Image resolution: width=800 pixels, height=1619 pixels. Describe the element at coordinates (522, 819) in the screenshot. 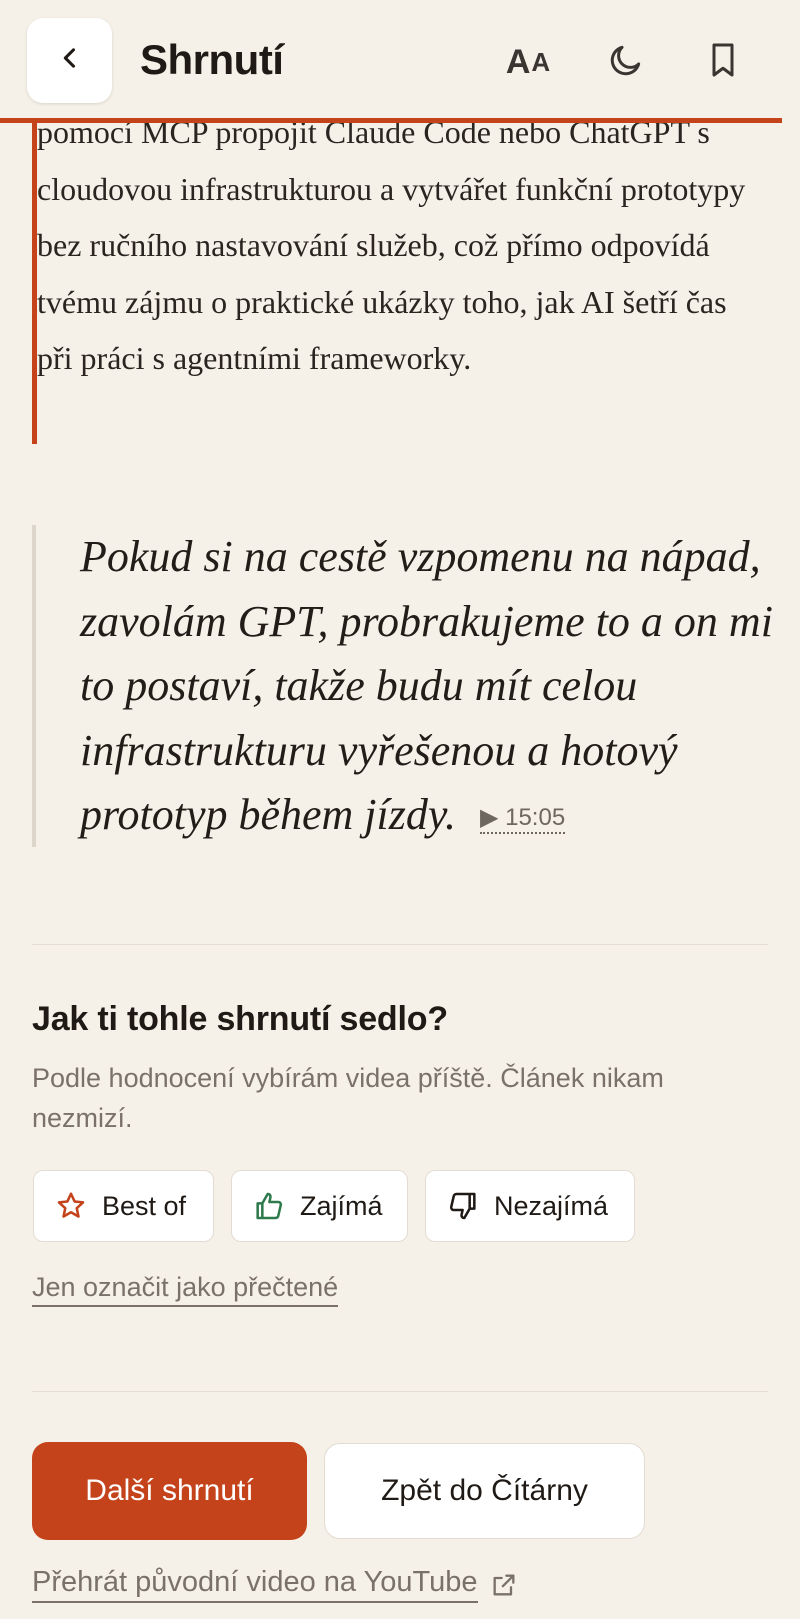

I see `quote-timestamp-link: ▶ 15:05` at that location.